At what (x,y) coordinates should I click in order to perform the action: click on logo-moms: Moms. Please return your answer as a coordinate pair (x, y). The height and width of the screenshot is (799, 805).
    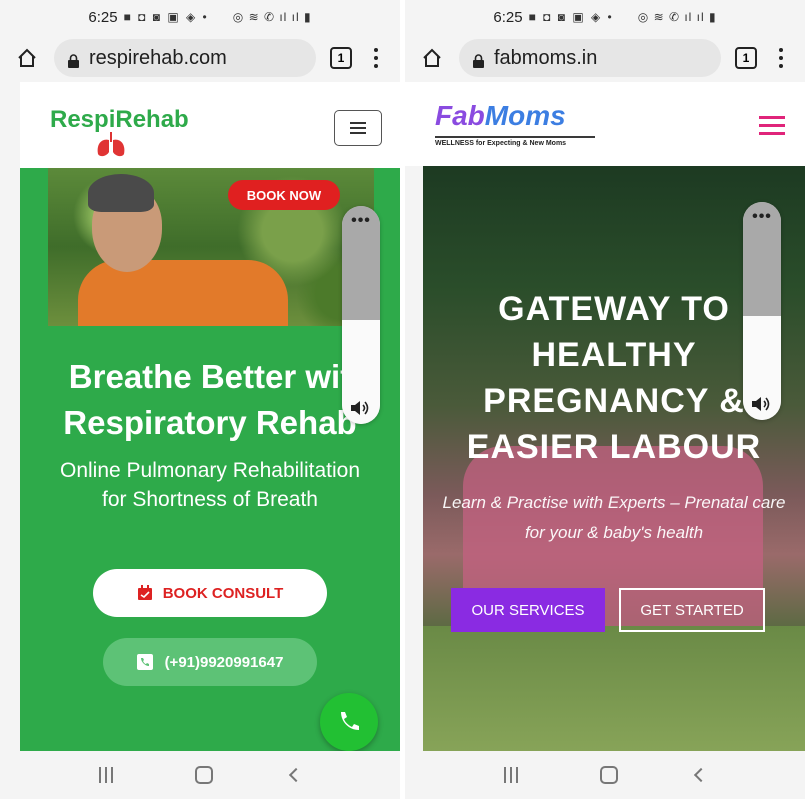
    Looking at the image, I should click on (525, 115).